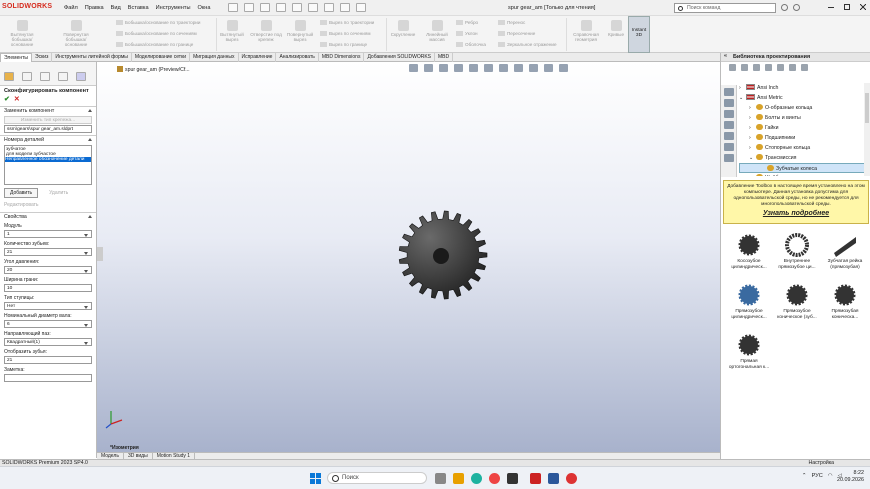  What do you see at coordinates (403, 28) in the screenshot?
I see `fillet-button: Скругление` at bounding box center [403, 28].